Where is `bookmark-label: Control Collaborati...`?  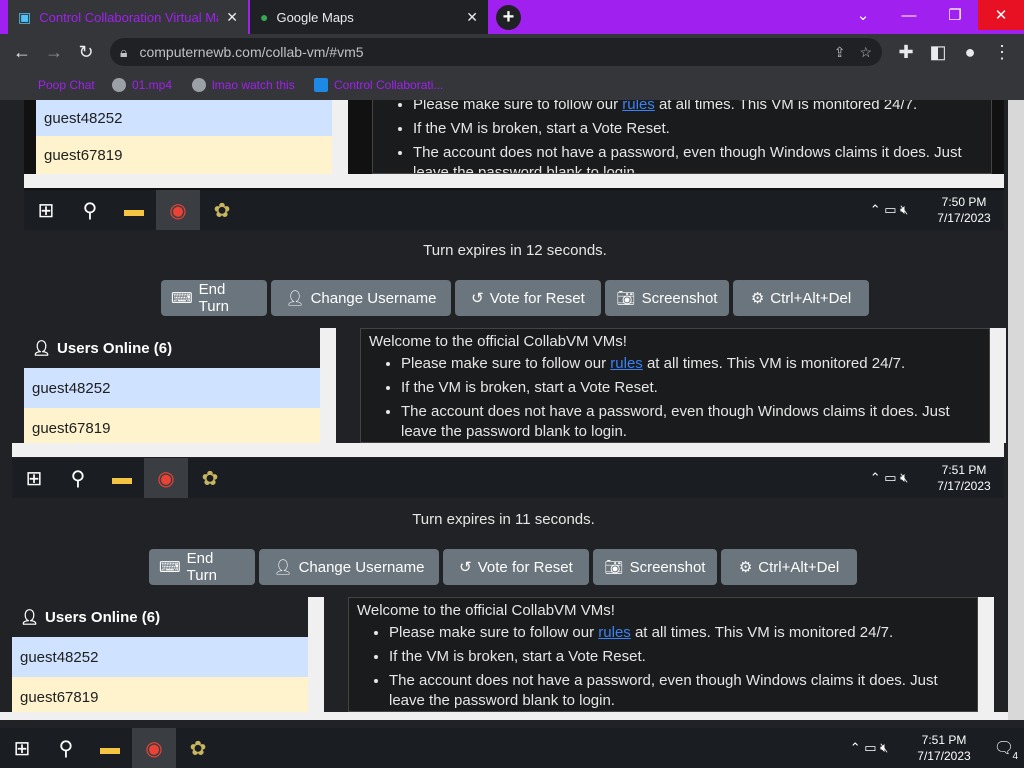 bookmark-label: Control Collaborati... is located at coordinates (389, 85).